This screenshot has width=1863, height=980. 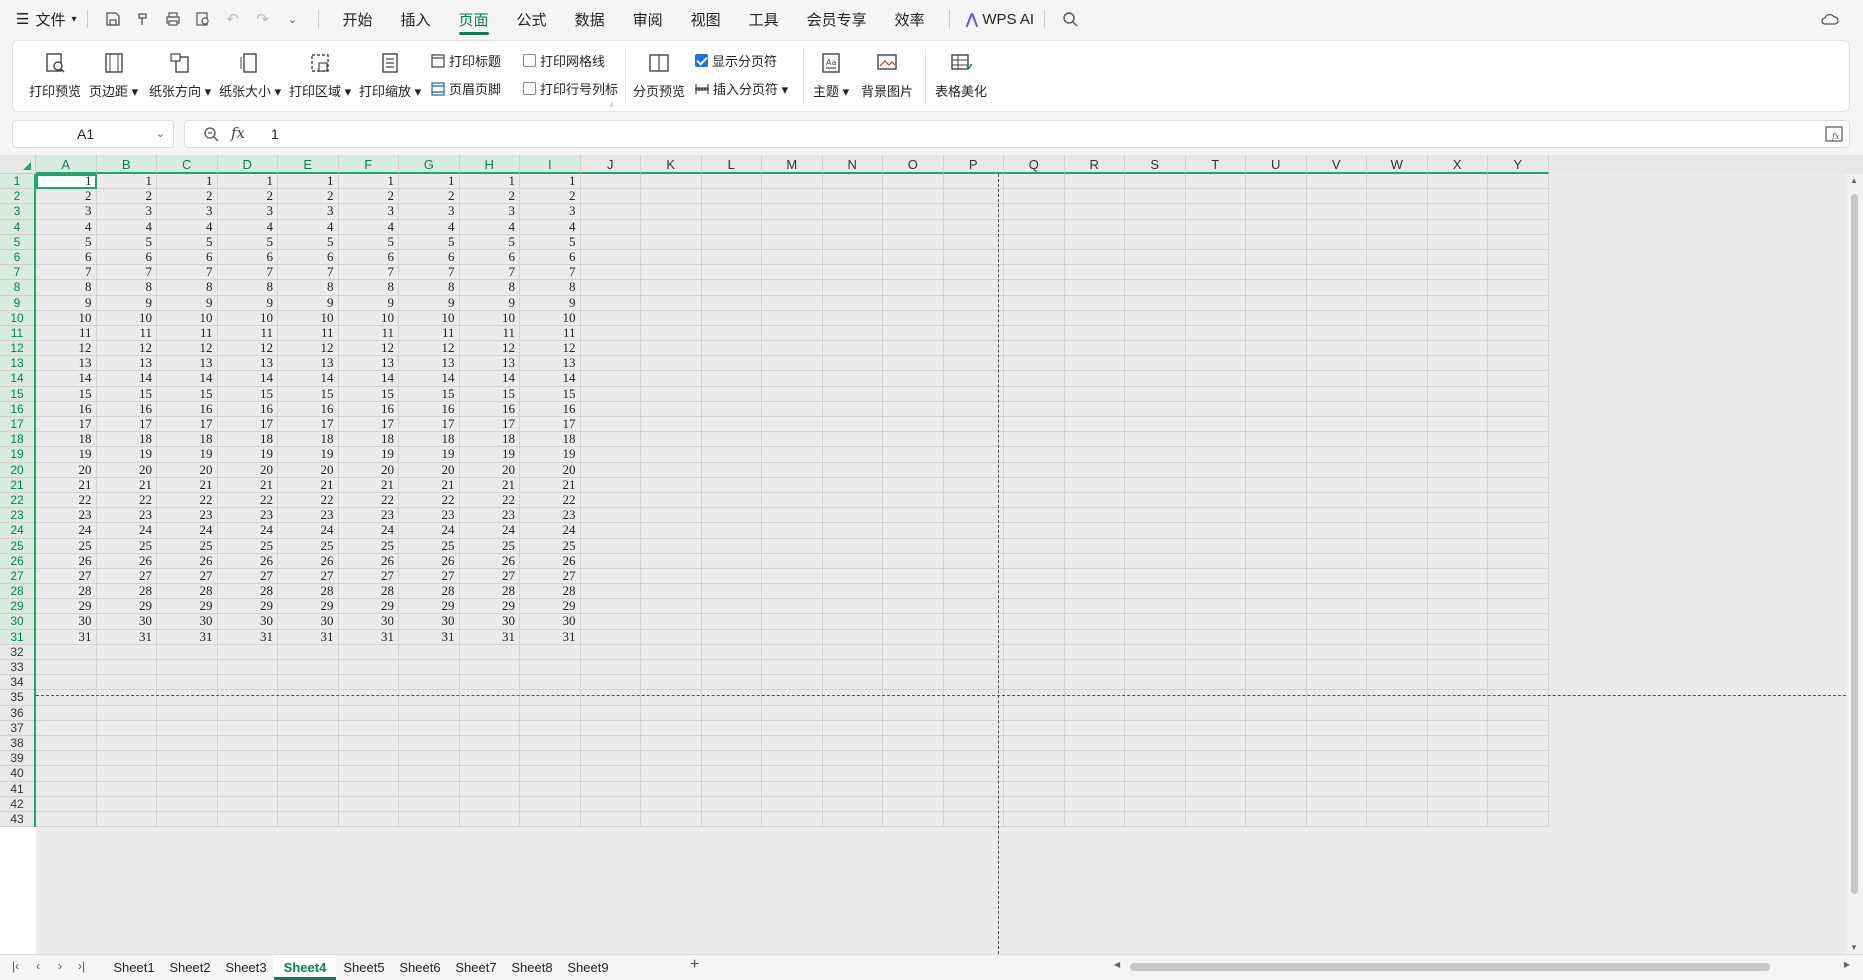 What do you see at coordinates (126, 303) in the screenshot?
I see `cell: 9` at bounding box center [126, 303].